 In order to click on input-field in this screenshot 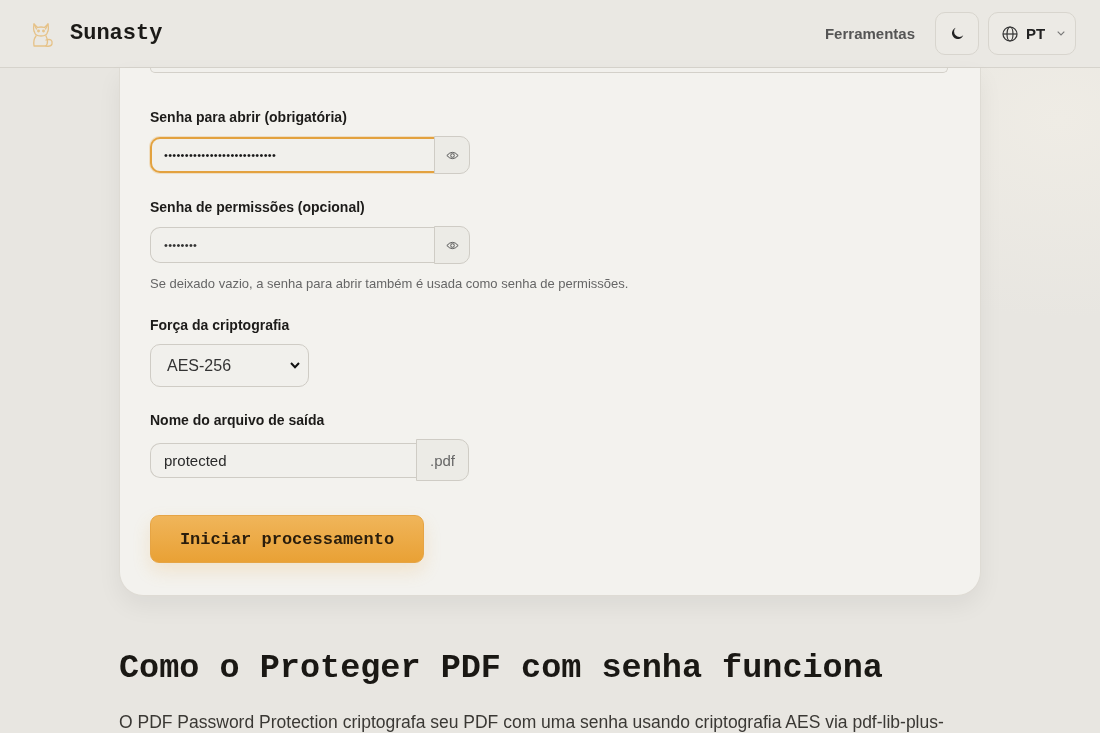, I will do `click(549, 70)`.